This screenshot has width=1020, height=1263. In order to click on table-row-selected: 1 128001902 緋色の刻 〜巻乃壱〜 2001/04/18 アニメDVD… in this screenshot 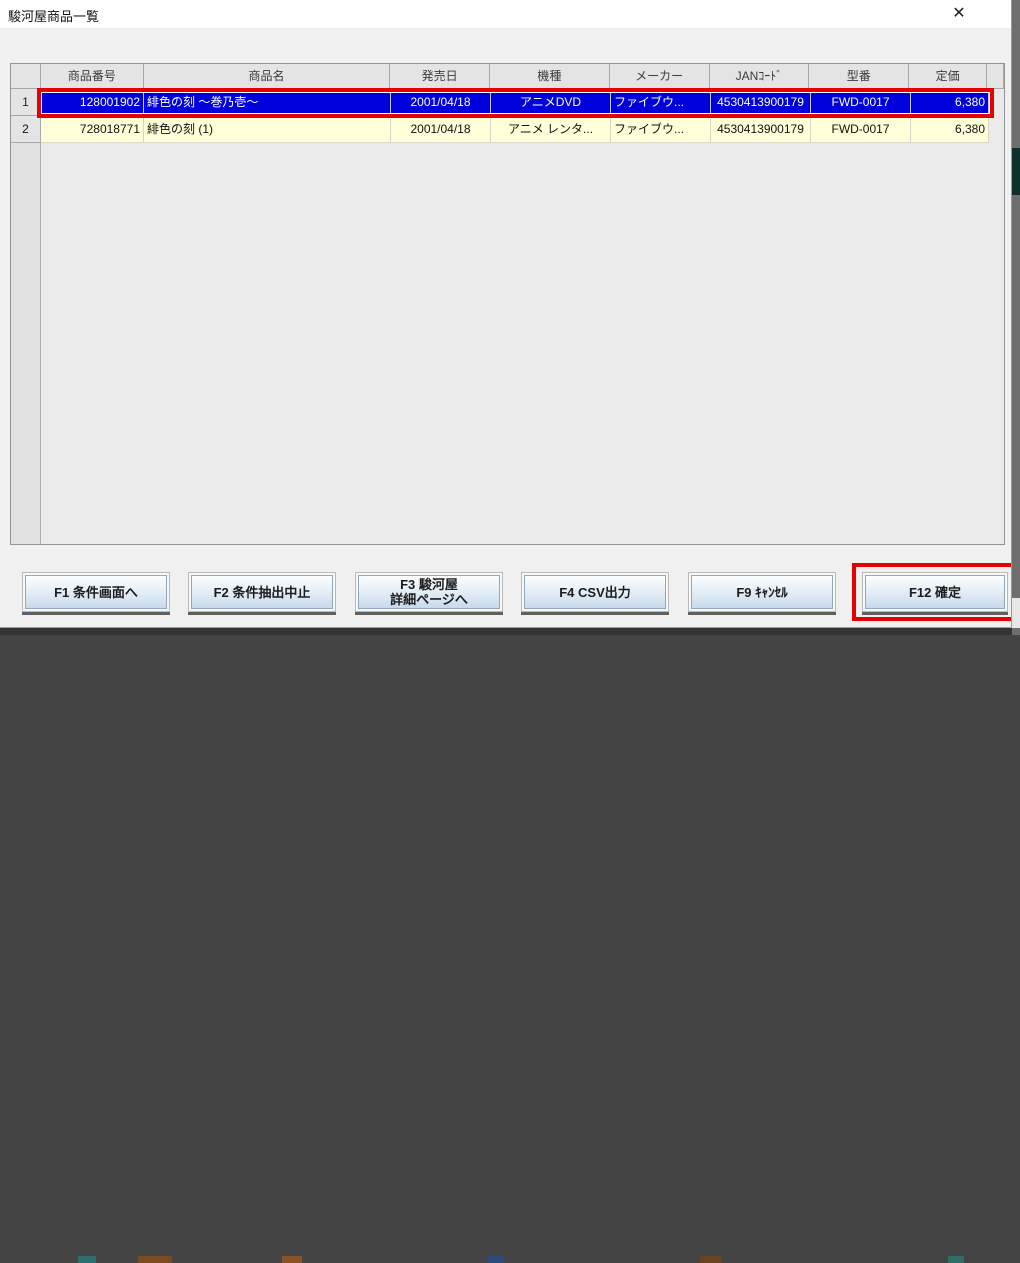, I will do `click(507, 102)`.